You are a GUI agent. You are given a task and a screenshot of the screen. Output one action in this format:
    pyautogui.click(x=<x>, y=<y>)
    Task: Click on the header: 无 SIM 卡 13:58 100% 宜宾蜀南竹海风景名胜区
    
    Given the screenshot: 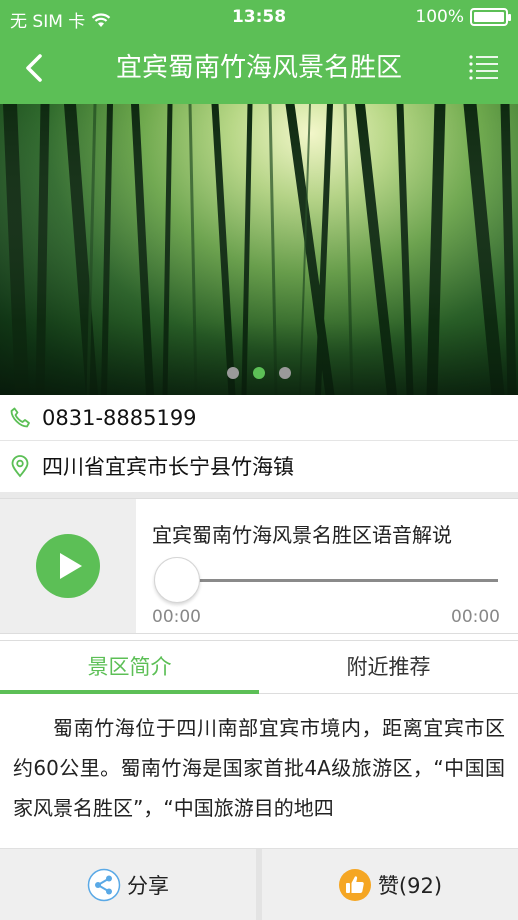 What is the action you would take?
    pyautogui.click(x=259, y=52)
    